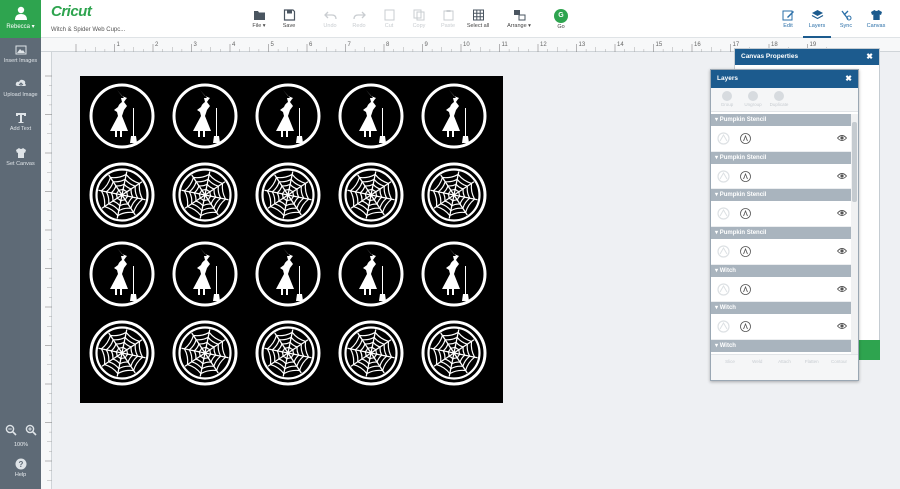 Image resolution: width=900 pixels, height=489 pixels. What do you see at coordinates (359, 19) in the screenshot?
I see `redo-button: Redo` at bounding box center [359, 19].